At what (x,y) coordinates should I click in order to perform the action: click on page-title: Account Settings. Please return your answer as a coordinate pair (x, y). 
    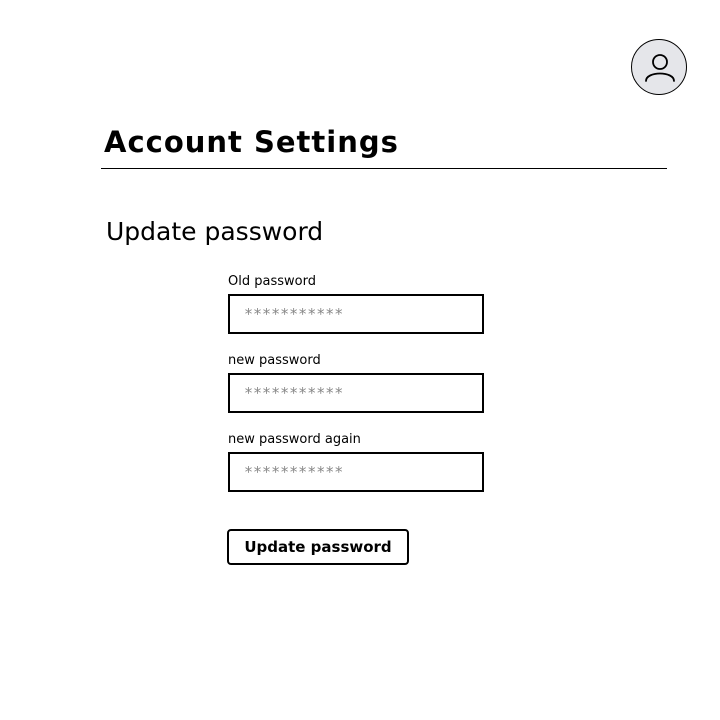
    Looking at the image, I should click on (251, 142).